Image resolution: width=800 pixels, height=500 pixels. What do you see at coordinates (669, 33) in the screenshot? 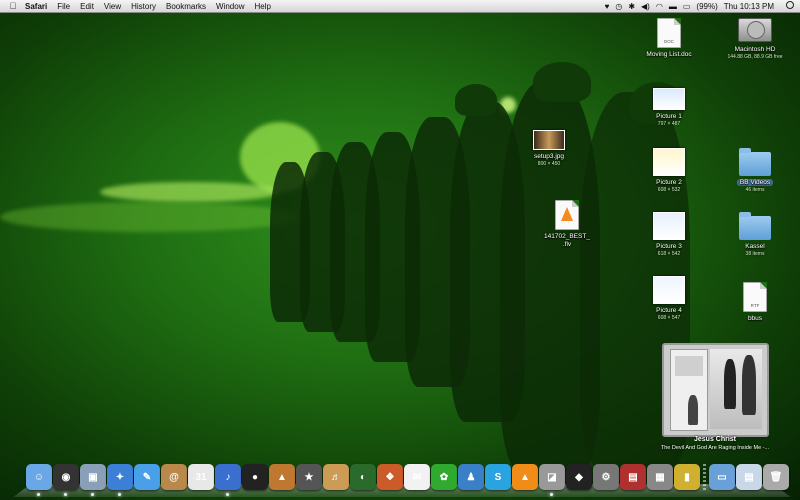
I see `document-icon: DOC` at bounding box center [669, 33].